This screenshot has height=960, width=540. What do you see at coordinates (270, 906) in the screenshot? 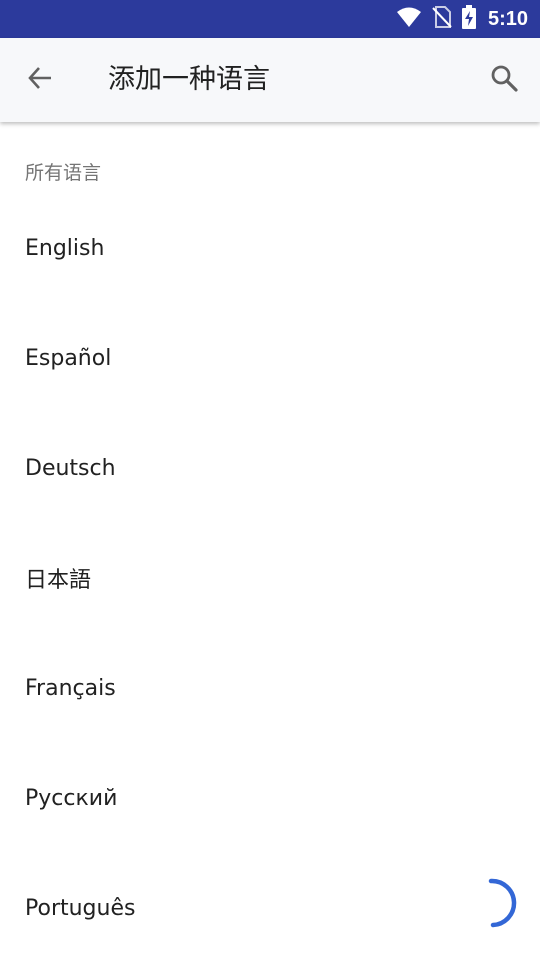
I see `list-item: Português` at bounding box center [270, 906].